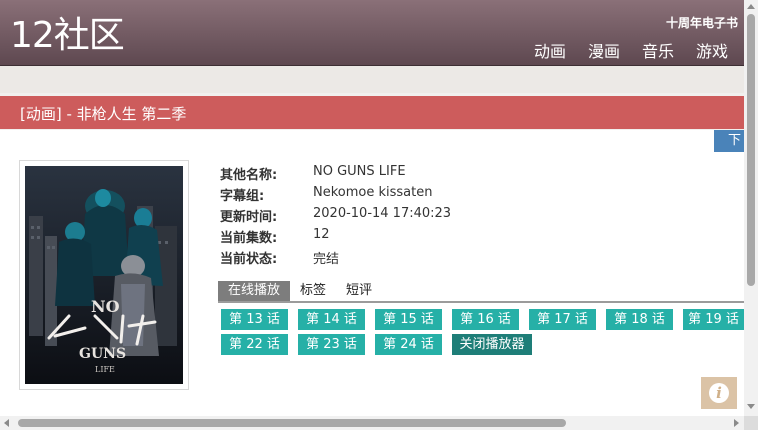  What do you see at coordinates (254, 319) in the screenshot?
I see `episode-button: 第 13 话` at bounding box center [254, 319].